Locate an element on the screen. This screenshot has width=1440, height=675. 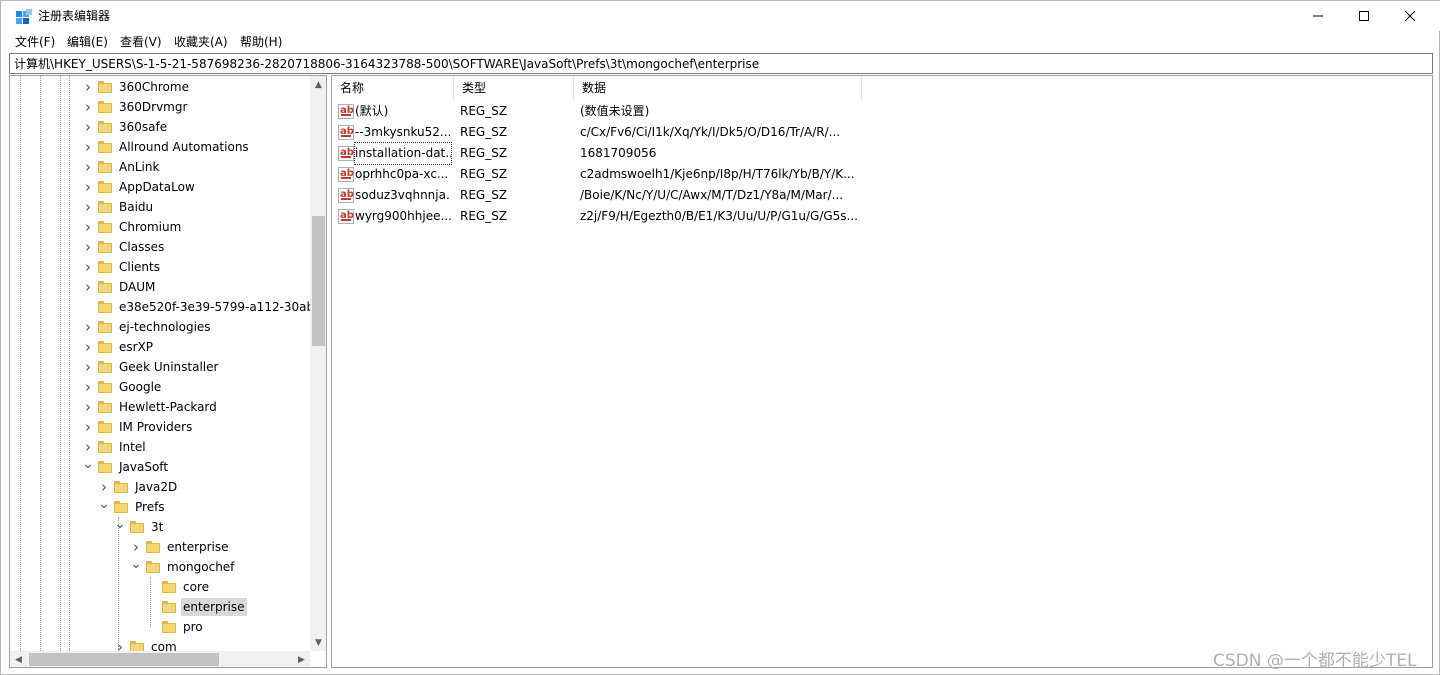
tree-item: › ej-technologies is located at coordinates (147, 327).